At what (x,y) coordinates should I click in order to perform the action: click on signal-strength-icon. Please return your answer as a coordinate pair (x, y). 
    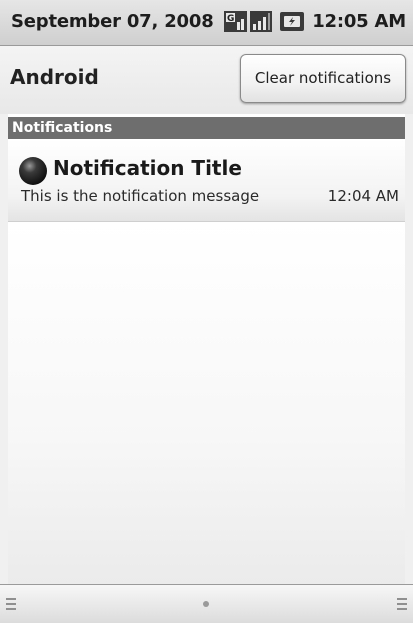
    Looking at the image, I should click on (261, 21).